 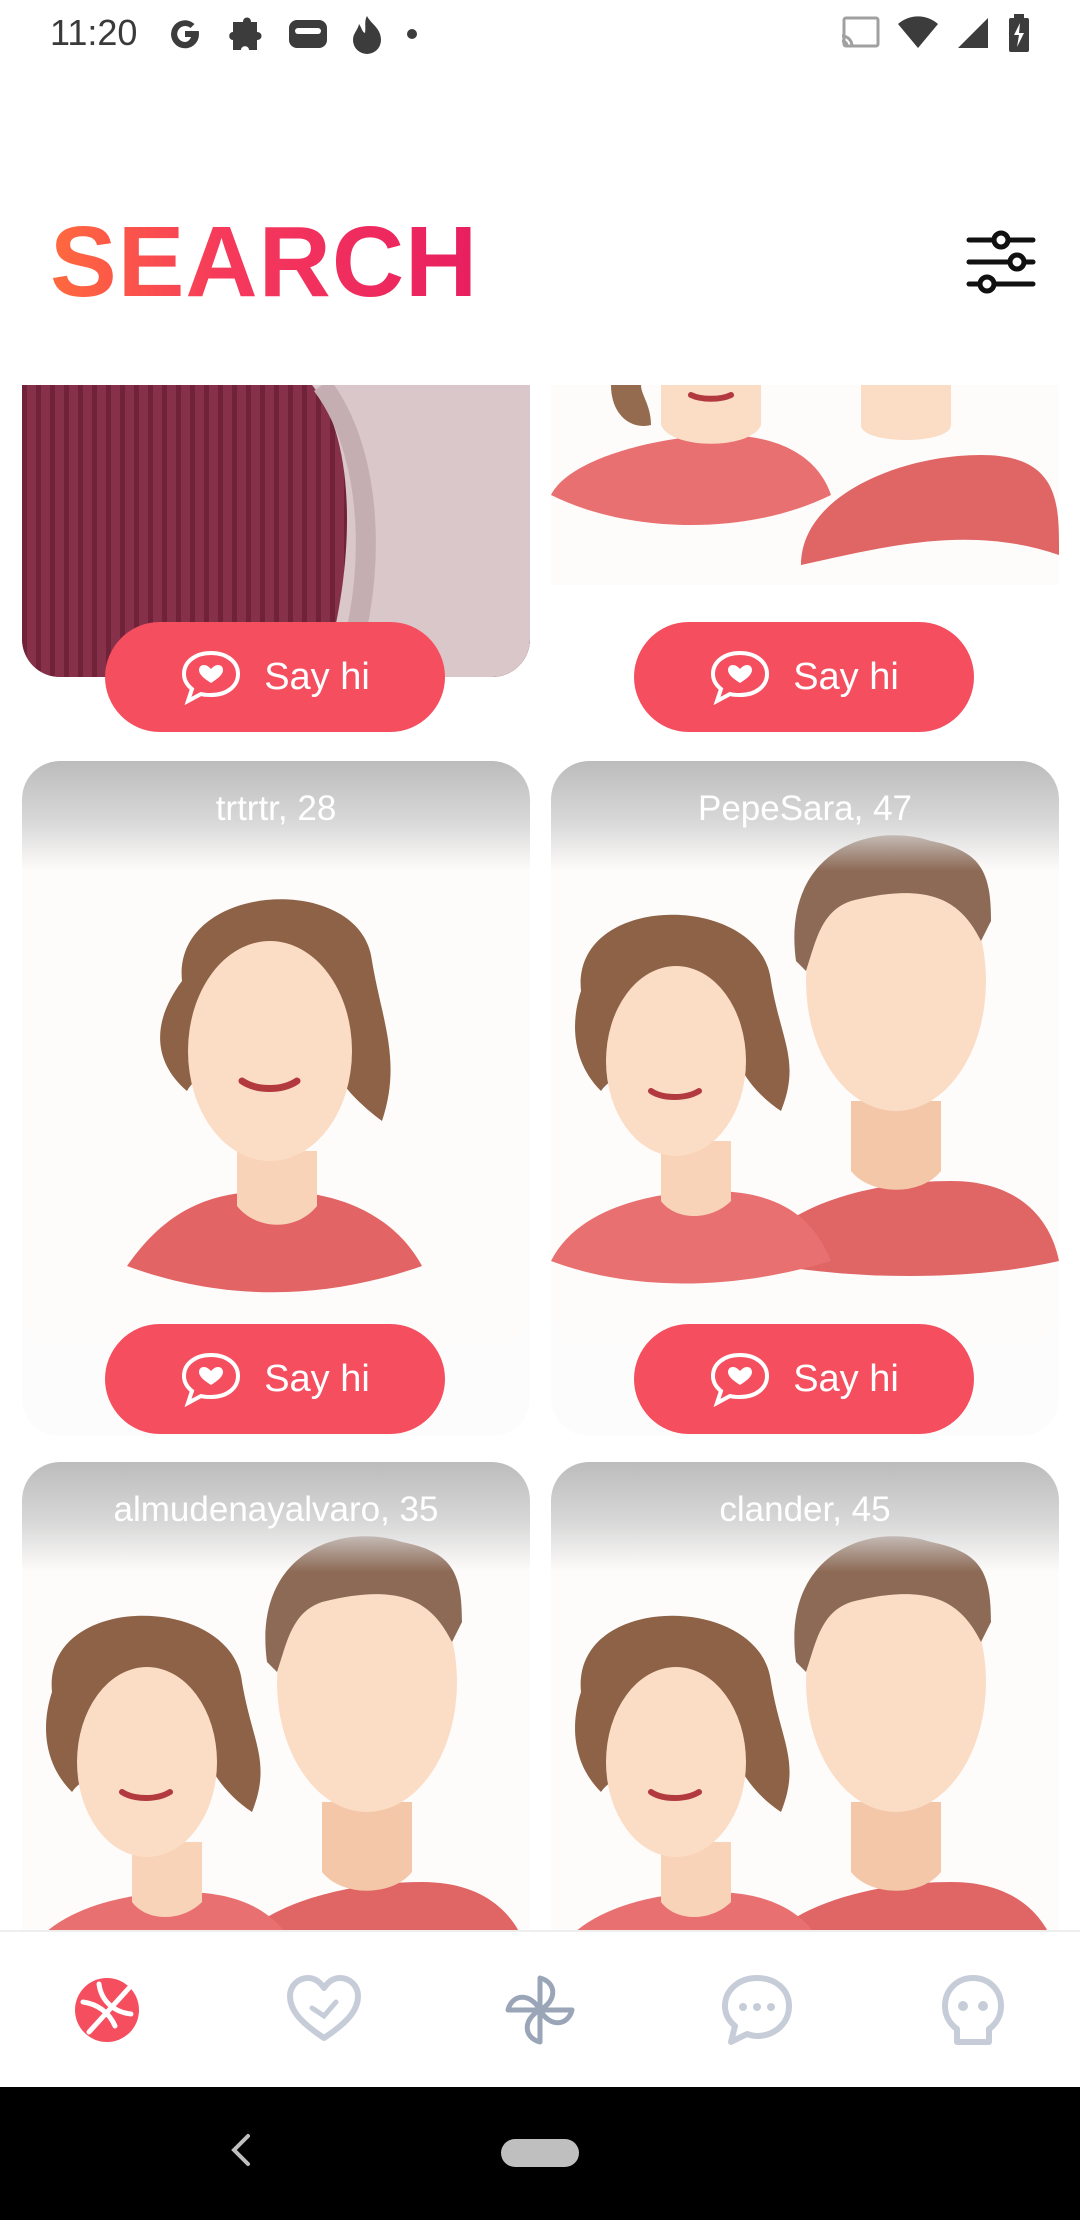 What do you see at coordinates (540, 33) in the screenshot?
I see `status-bar: 11:20` at bounding box center [540, 33].